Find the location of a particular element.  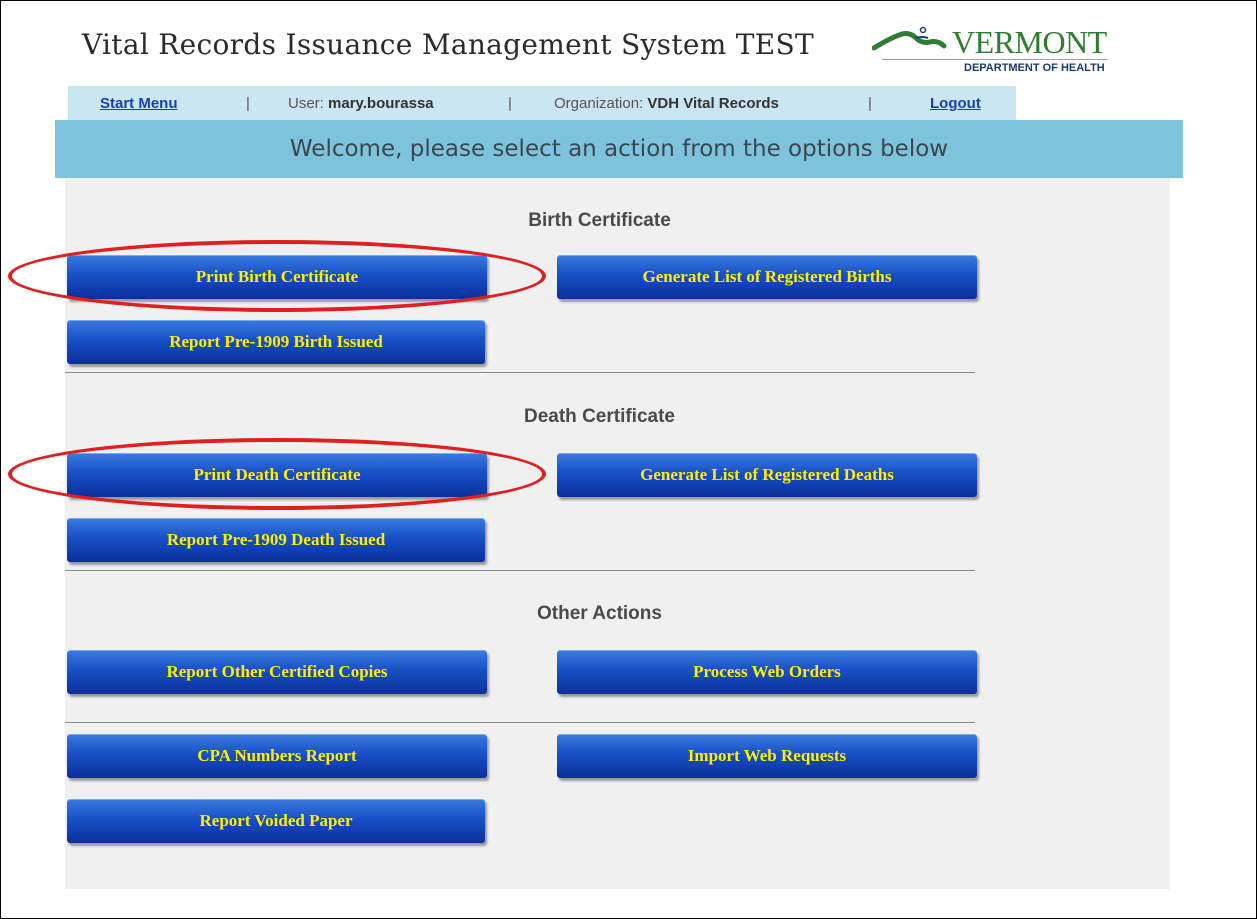

logo-subtitle: DEPARTMENT OF HEALTH is located at coordinates (1034, 68).